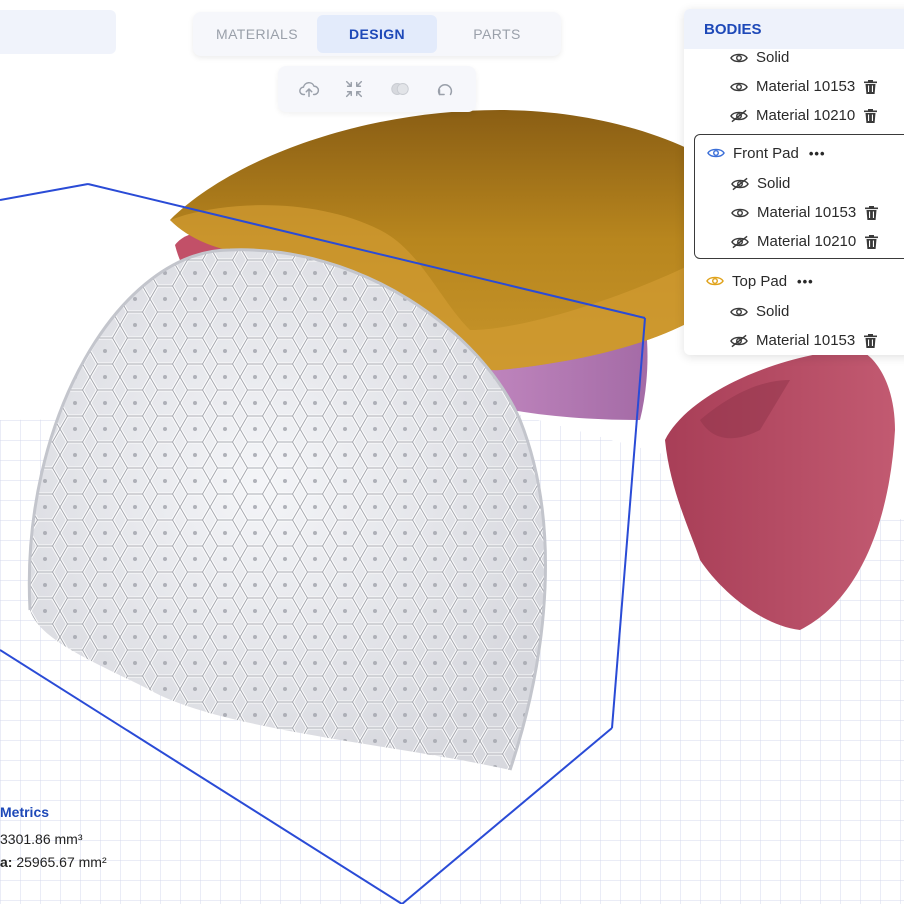 Image resolution: width=904 pixels, height=904 pixels. I want to click on shrink-button, so click(354, 89).